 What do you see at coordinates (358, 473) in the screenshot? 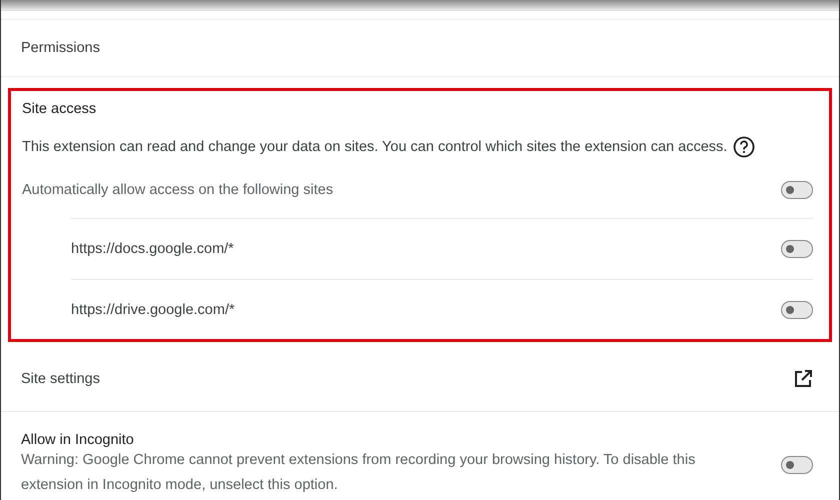
I see `warning-text: Warning: Google Chrome cannot prevent extensions from recording your browsing history. To disable this extension in Incognito mode, unselect this option.` at bounding box center [358, 473].